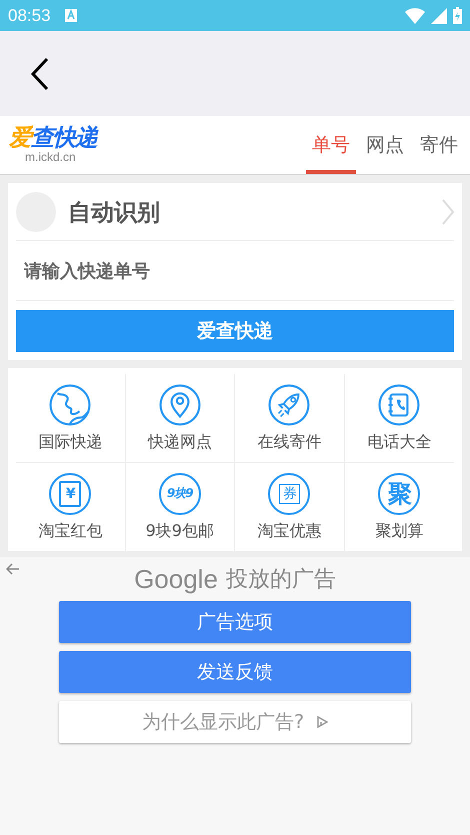 The image size is (470, 835). I want to click on signal-icon, so click(439, 16).